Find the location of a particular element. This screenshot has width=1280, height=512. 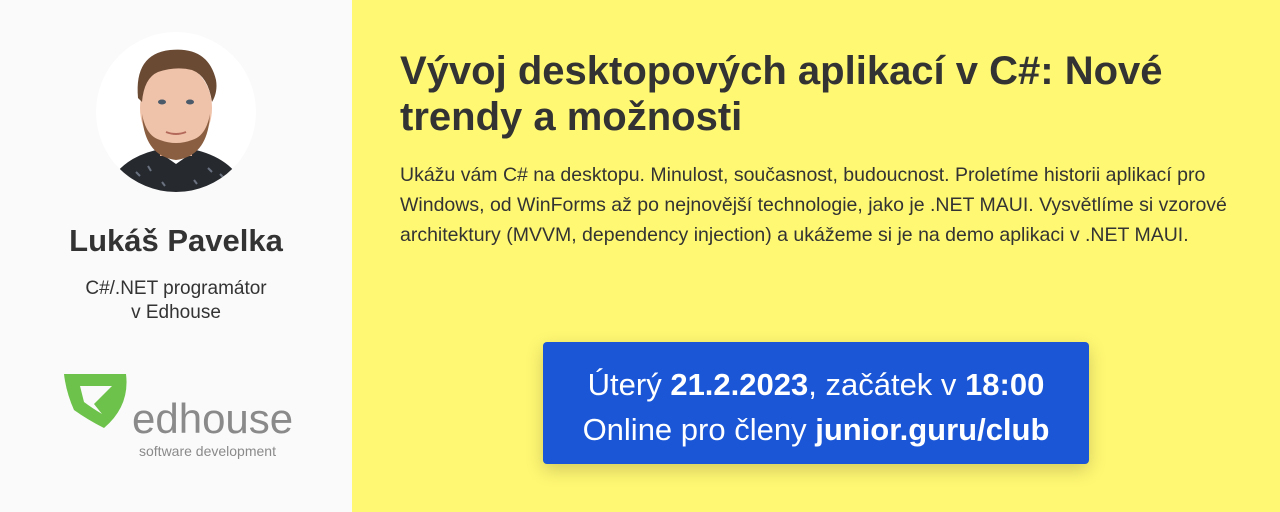

event-time: 18:00 is located at coordinates (1005, 384).